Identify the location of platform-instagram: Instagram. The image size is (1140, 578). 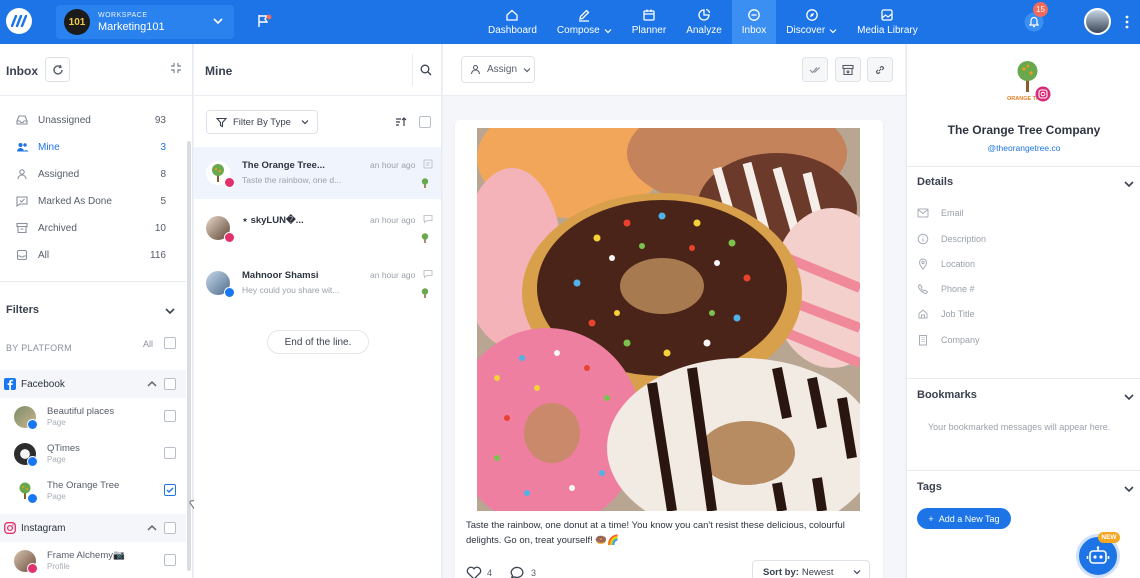
(93, 528).